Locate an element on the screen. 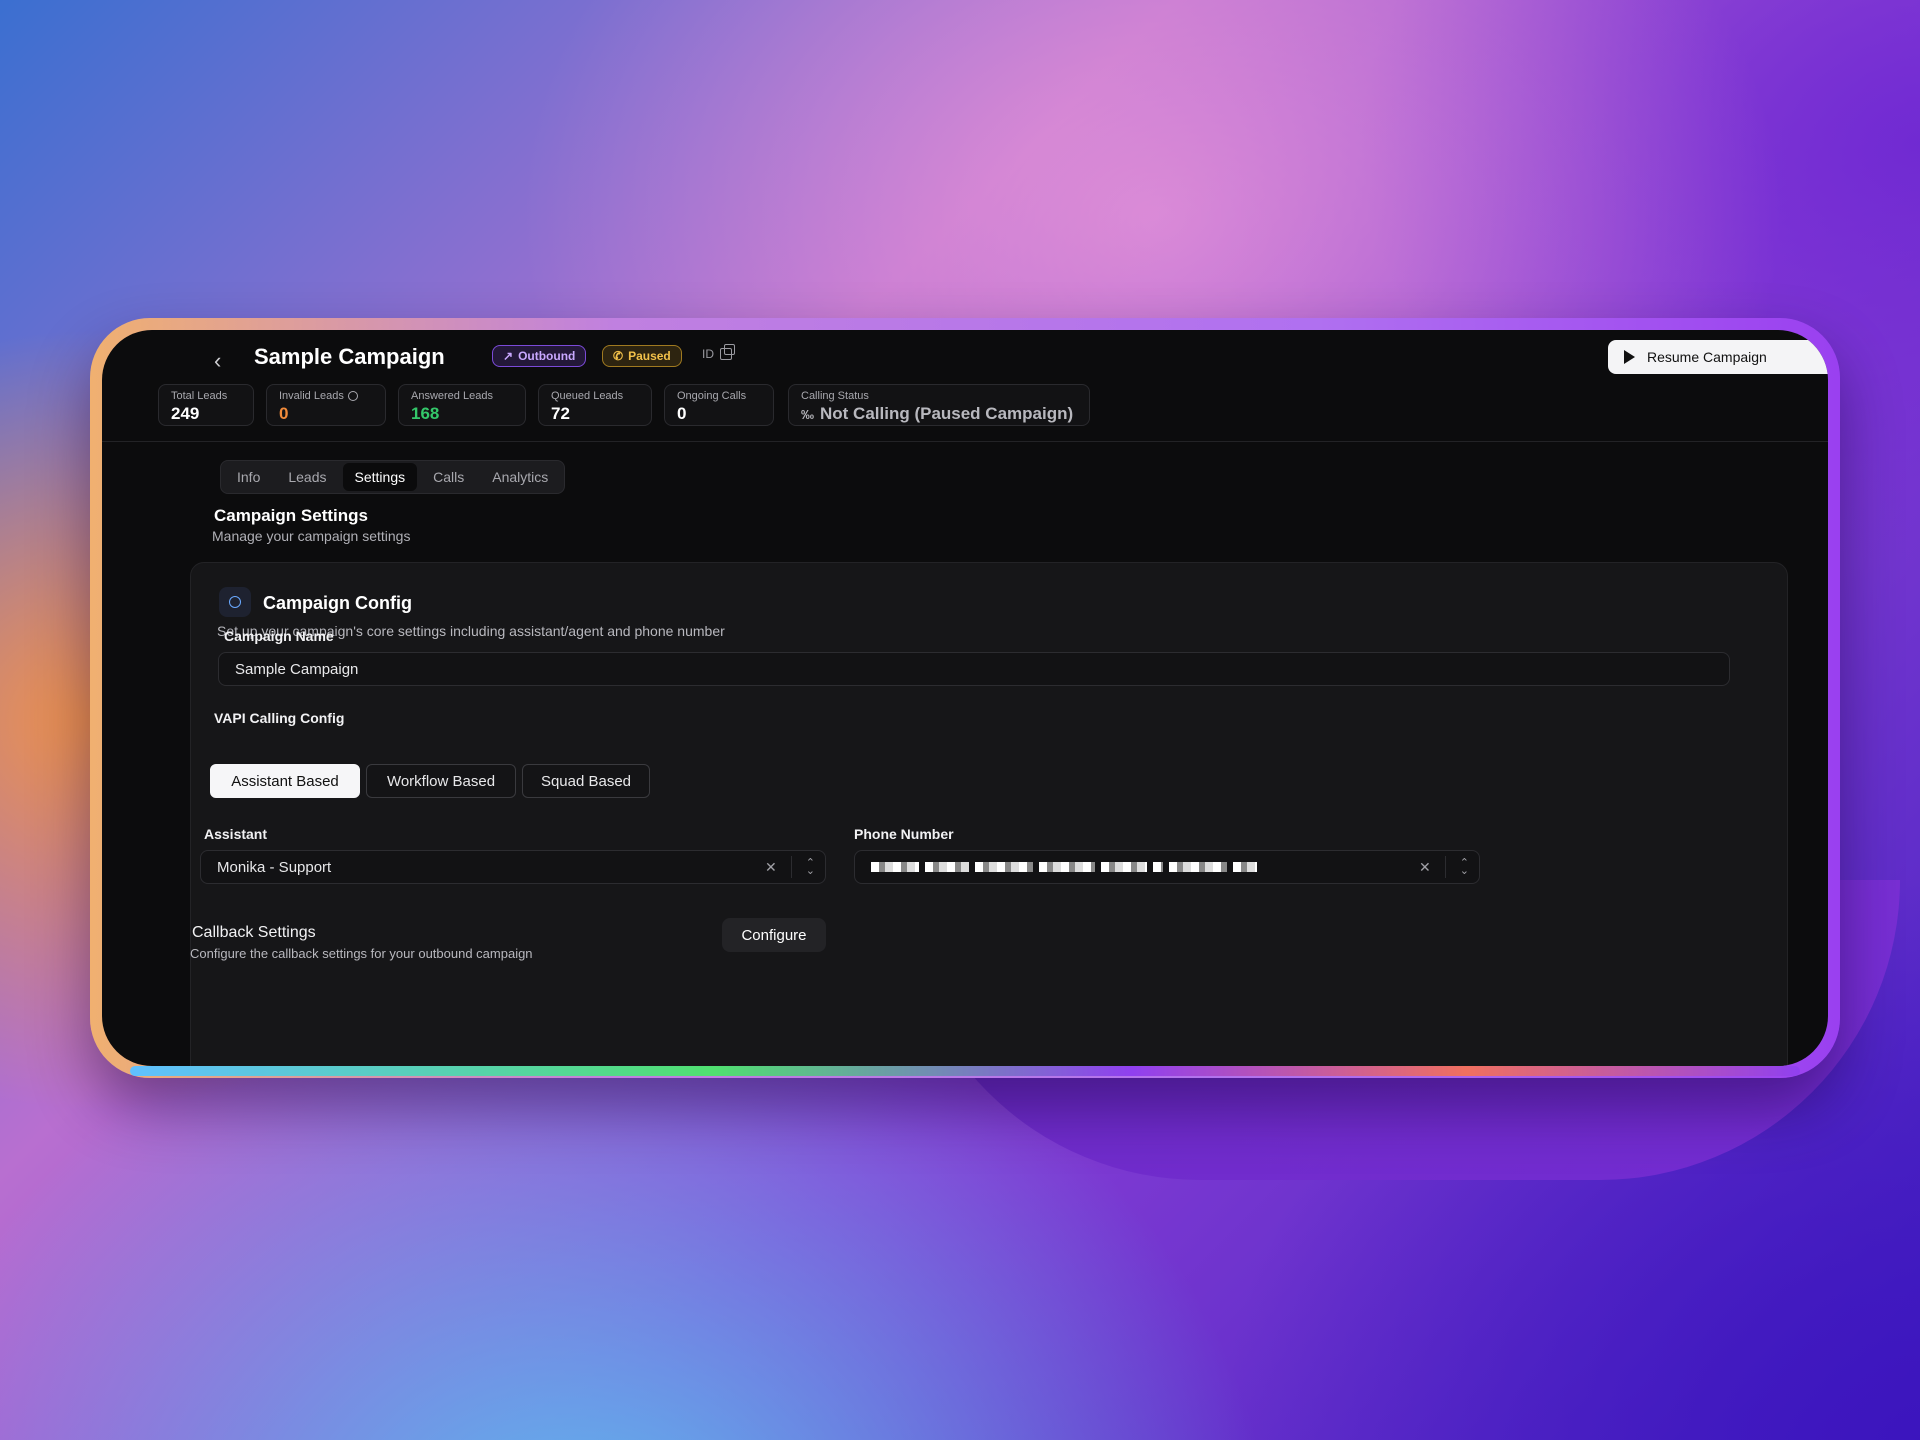  phone-number-select: ✕ ⌃ ⌄ is located at coordinates (1167, 867).